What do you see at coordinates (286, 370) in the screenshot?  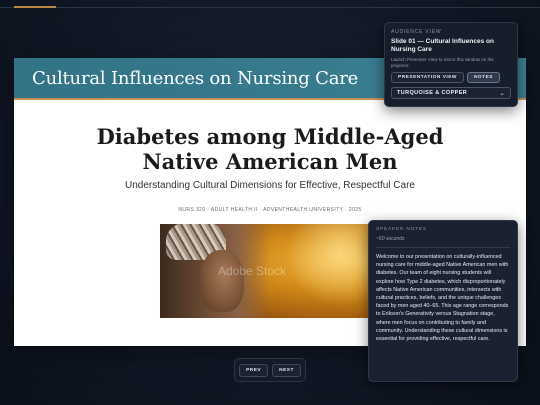 I see `next-button: NEXT` at bounding box center [286, 370].